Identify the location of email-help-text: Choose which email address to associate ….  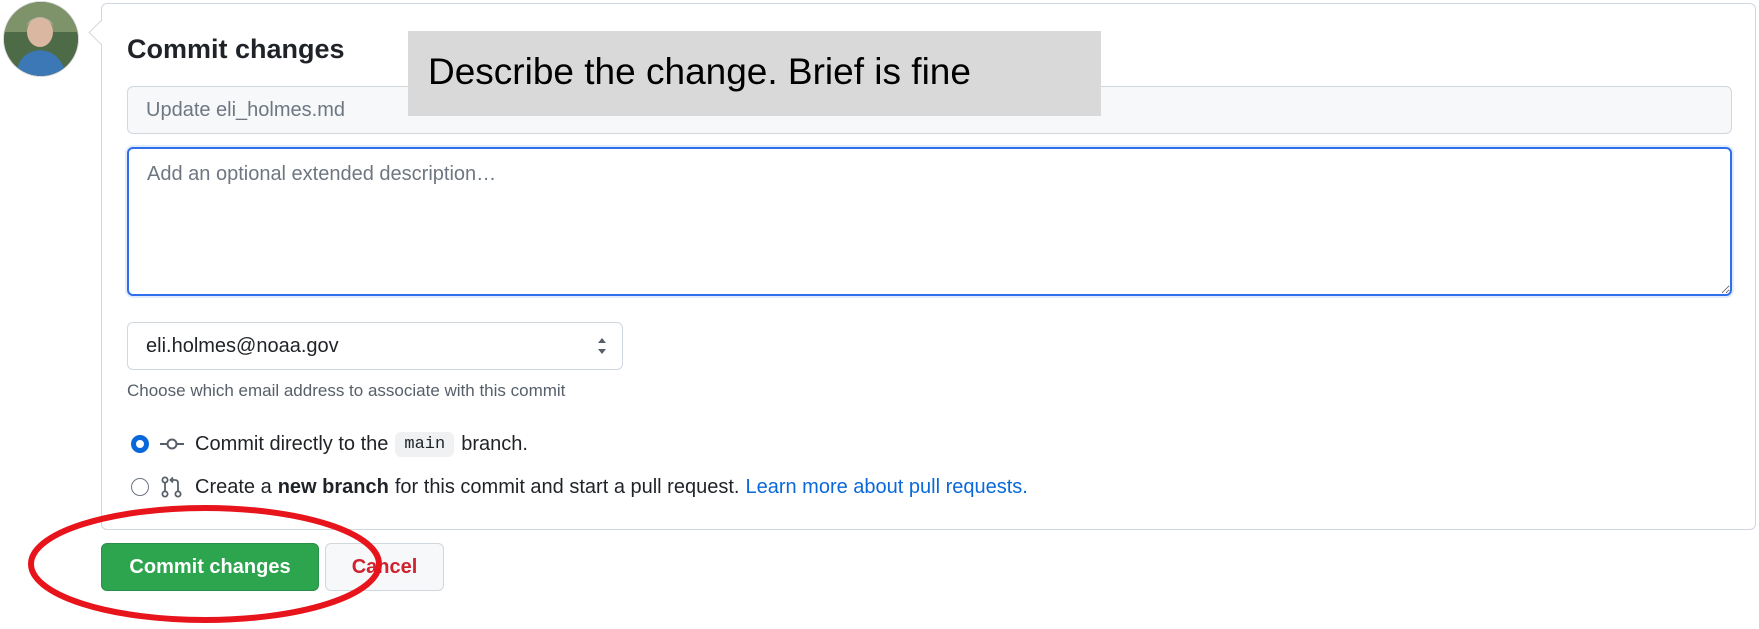
(346, 390).